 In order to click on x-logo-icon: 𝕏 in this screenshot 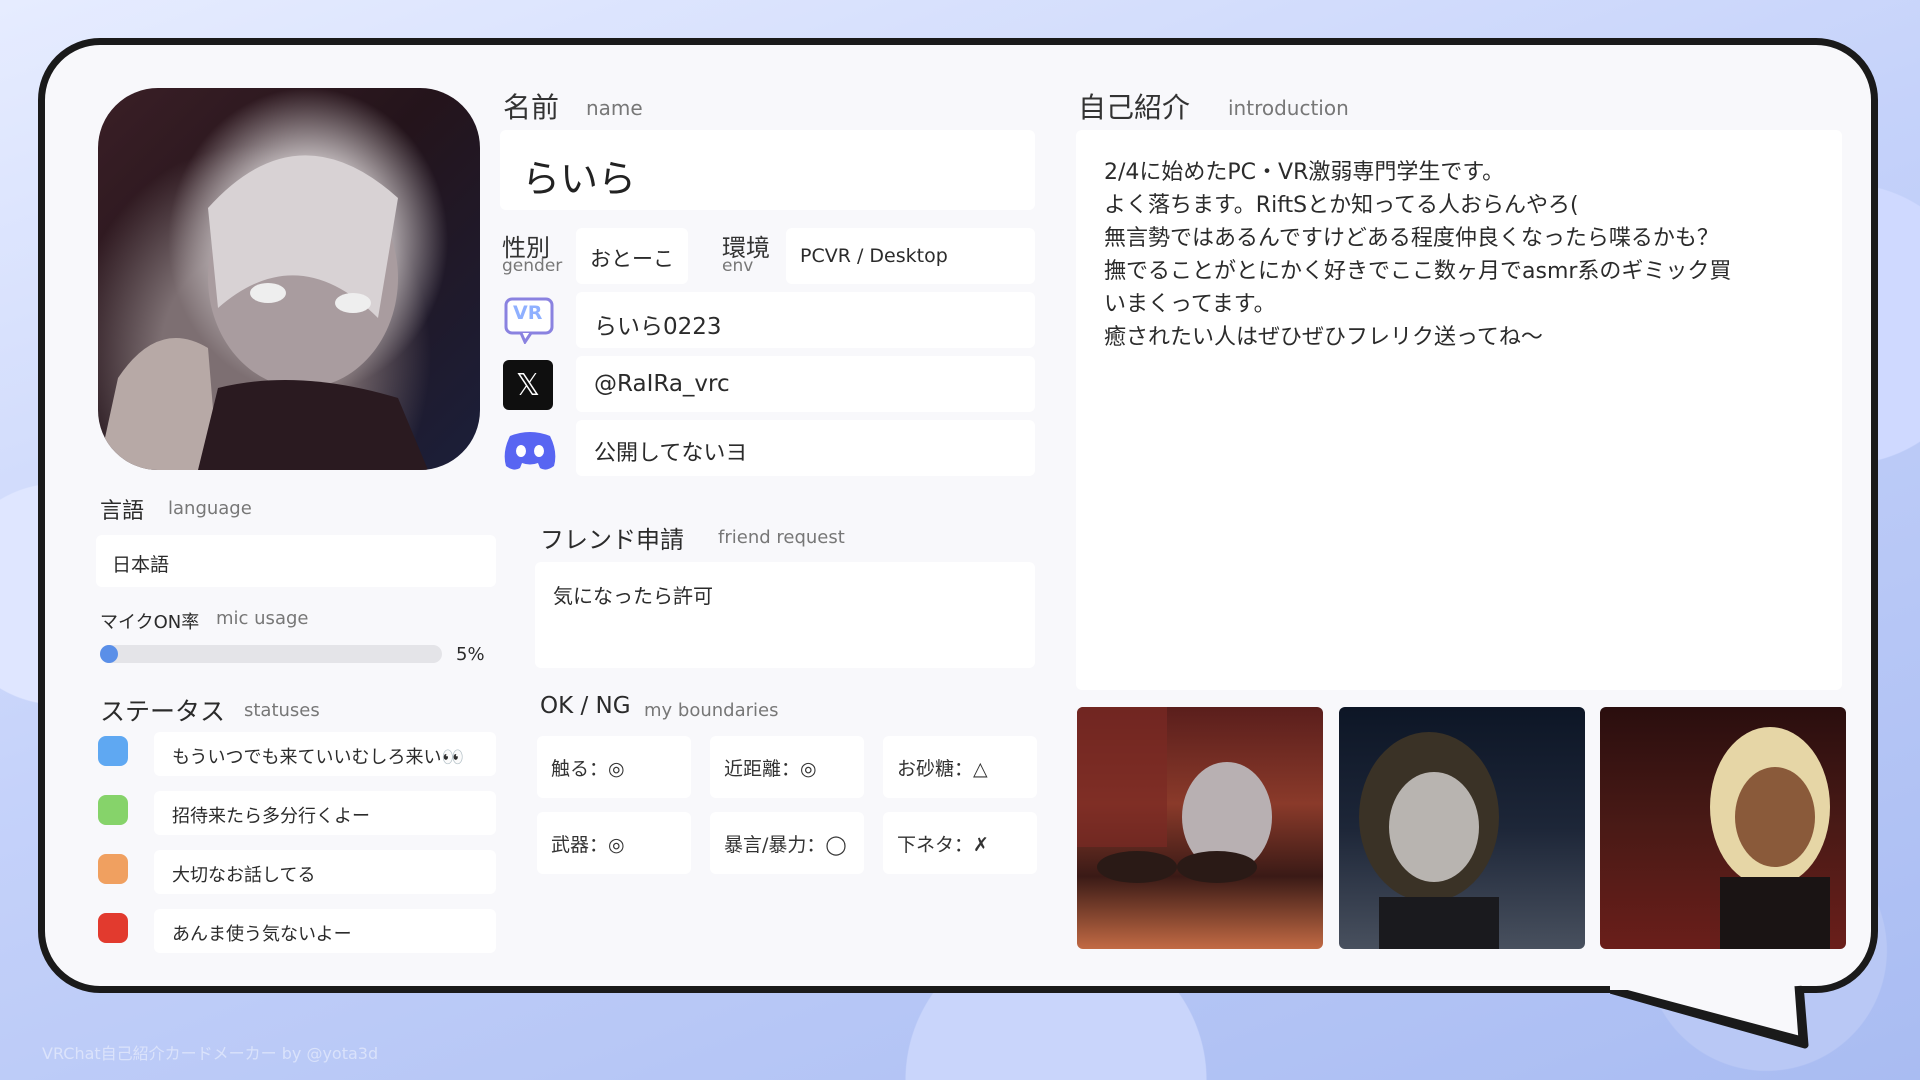, I will do `click(528, 385)`.